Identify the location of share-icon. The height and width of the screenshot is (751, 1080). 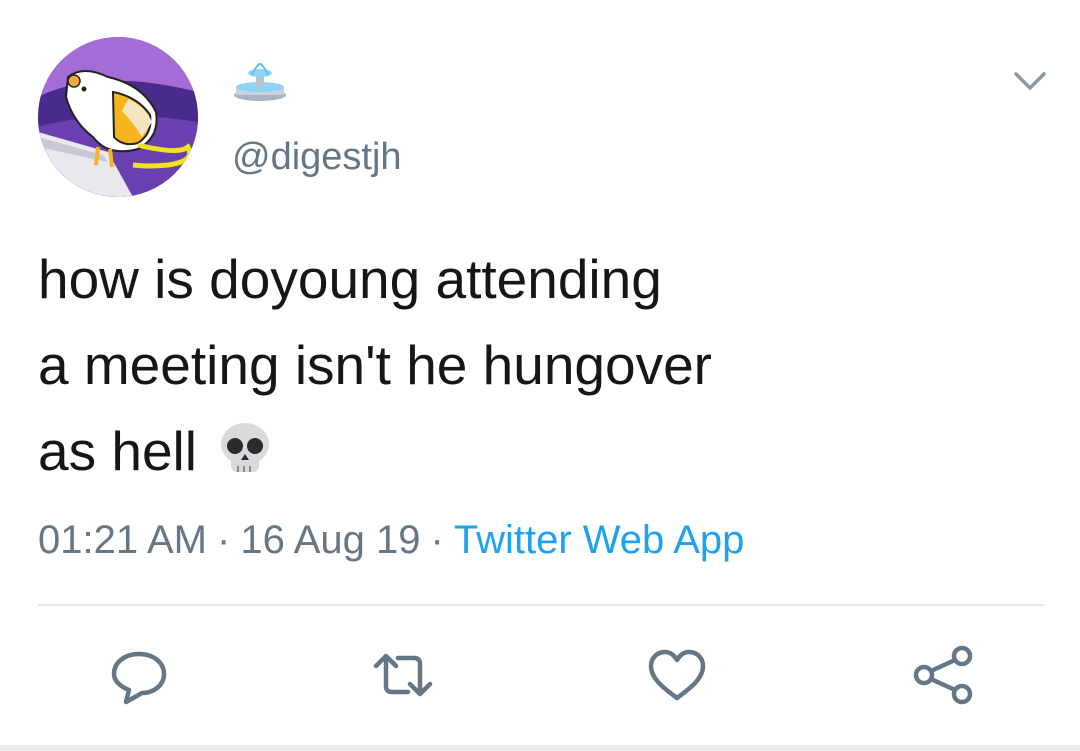
(943, 675).